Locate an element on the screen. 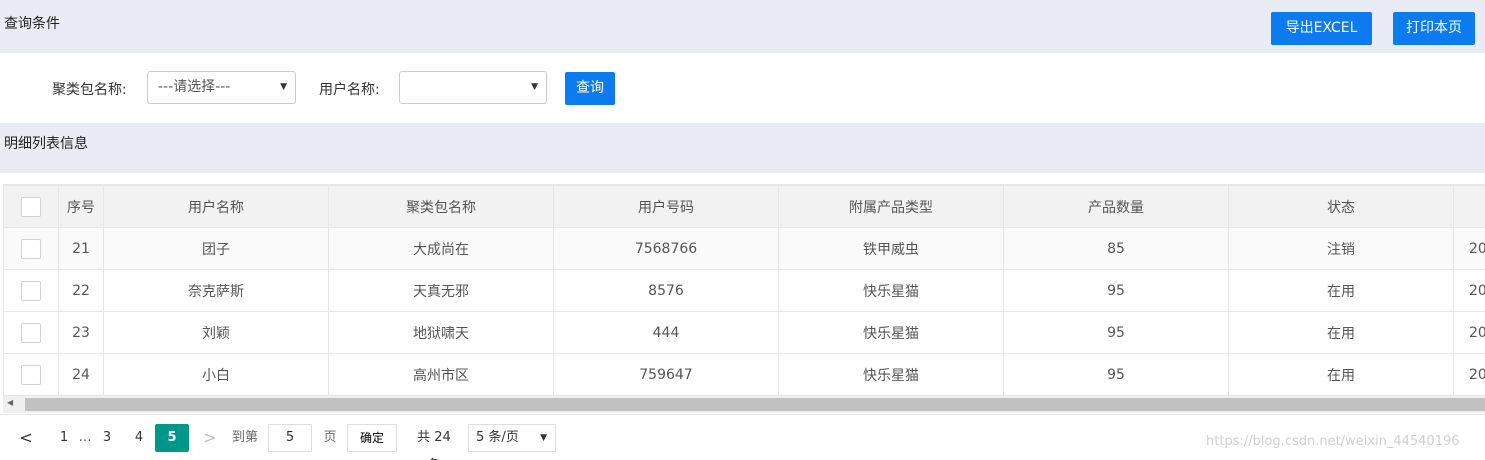  page-size-select: 5 条/页 ▼ is located at coordinates (512, 438).